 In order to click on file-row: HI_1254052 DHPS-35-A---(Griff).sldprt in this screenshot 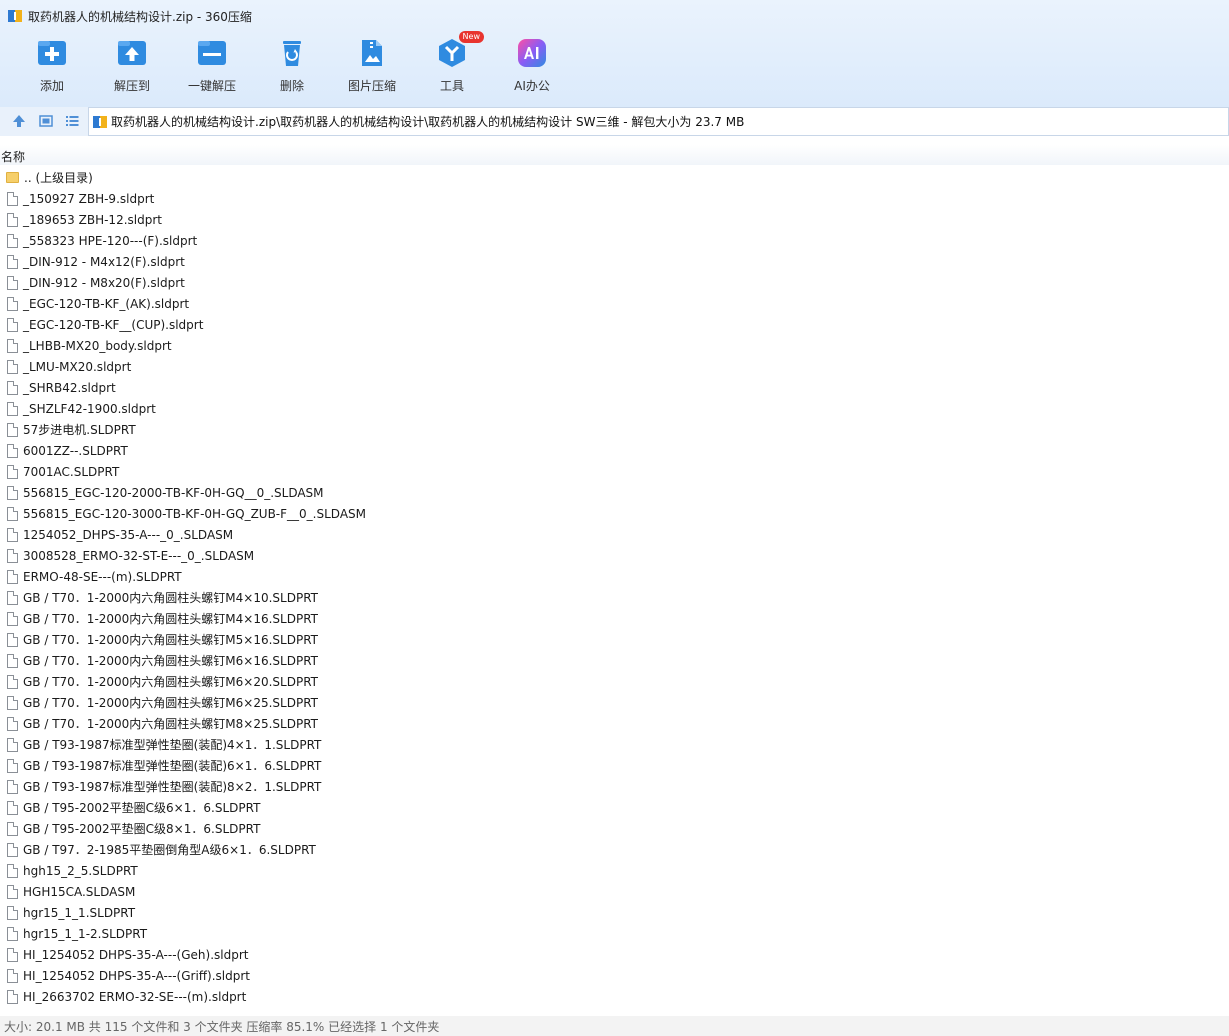, I will do `click(614, 975)`.